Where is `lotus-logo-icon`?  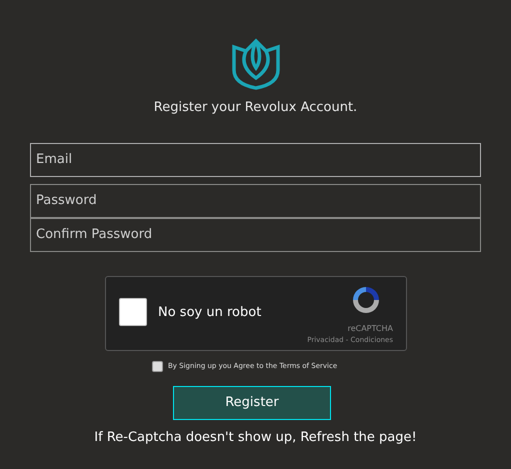 lotus-logo-icon is located at coordinates (255, 64).